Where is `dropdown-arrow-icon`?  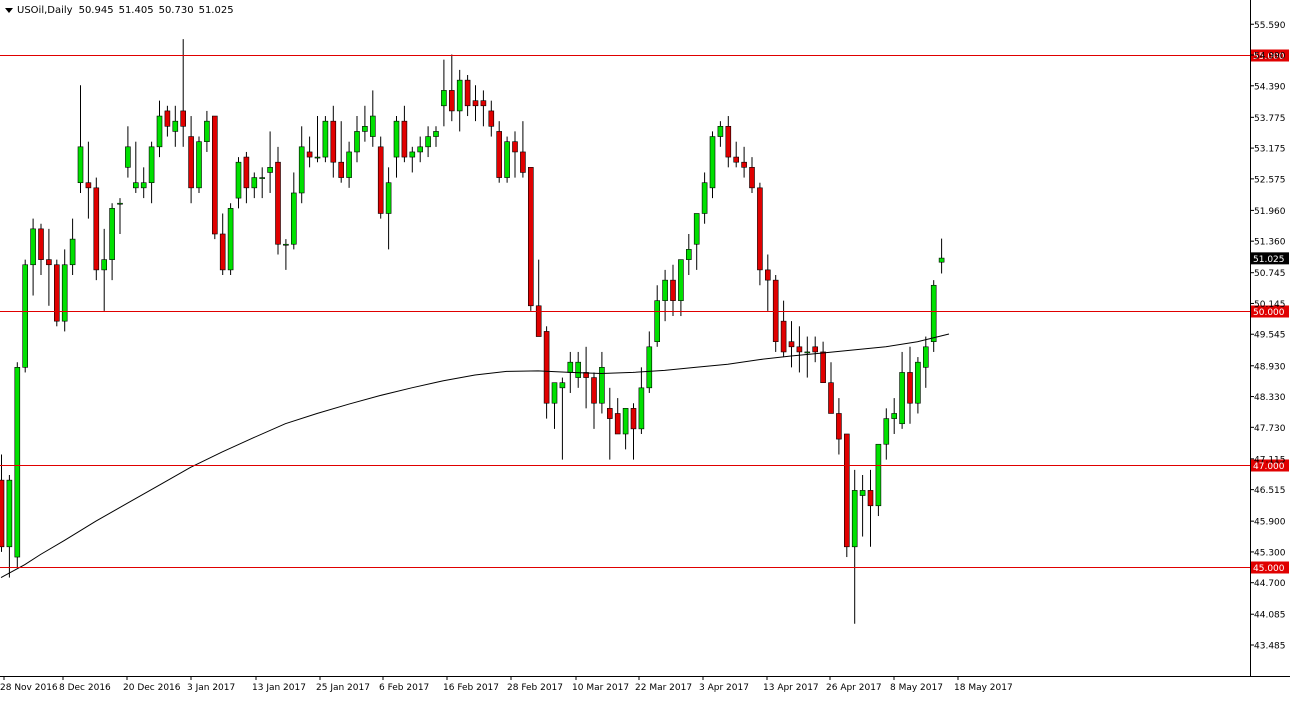
dropdown-arrow-icon is located at coordinates (9, 10).